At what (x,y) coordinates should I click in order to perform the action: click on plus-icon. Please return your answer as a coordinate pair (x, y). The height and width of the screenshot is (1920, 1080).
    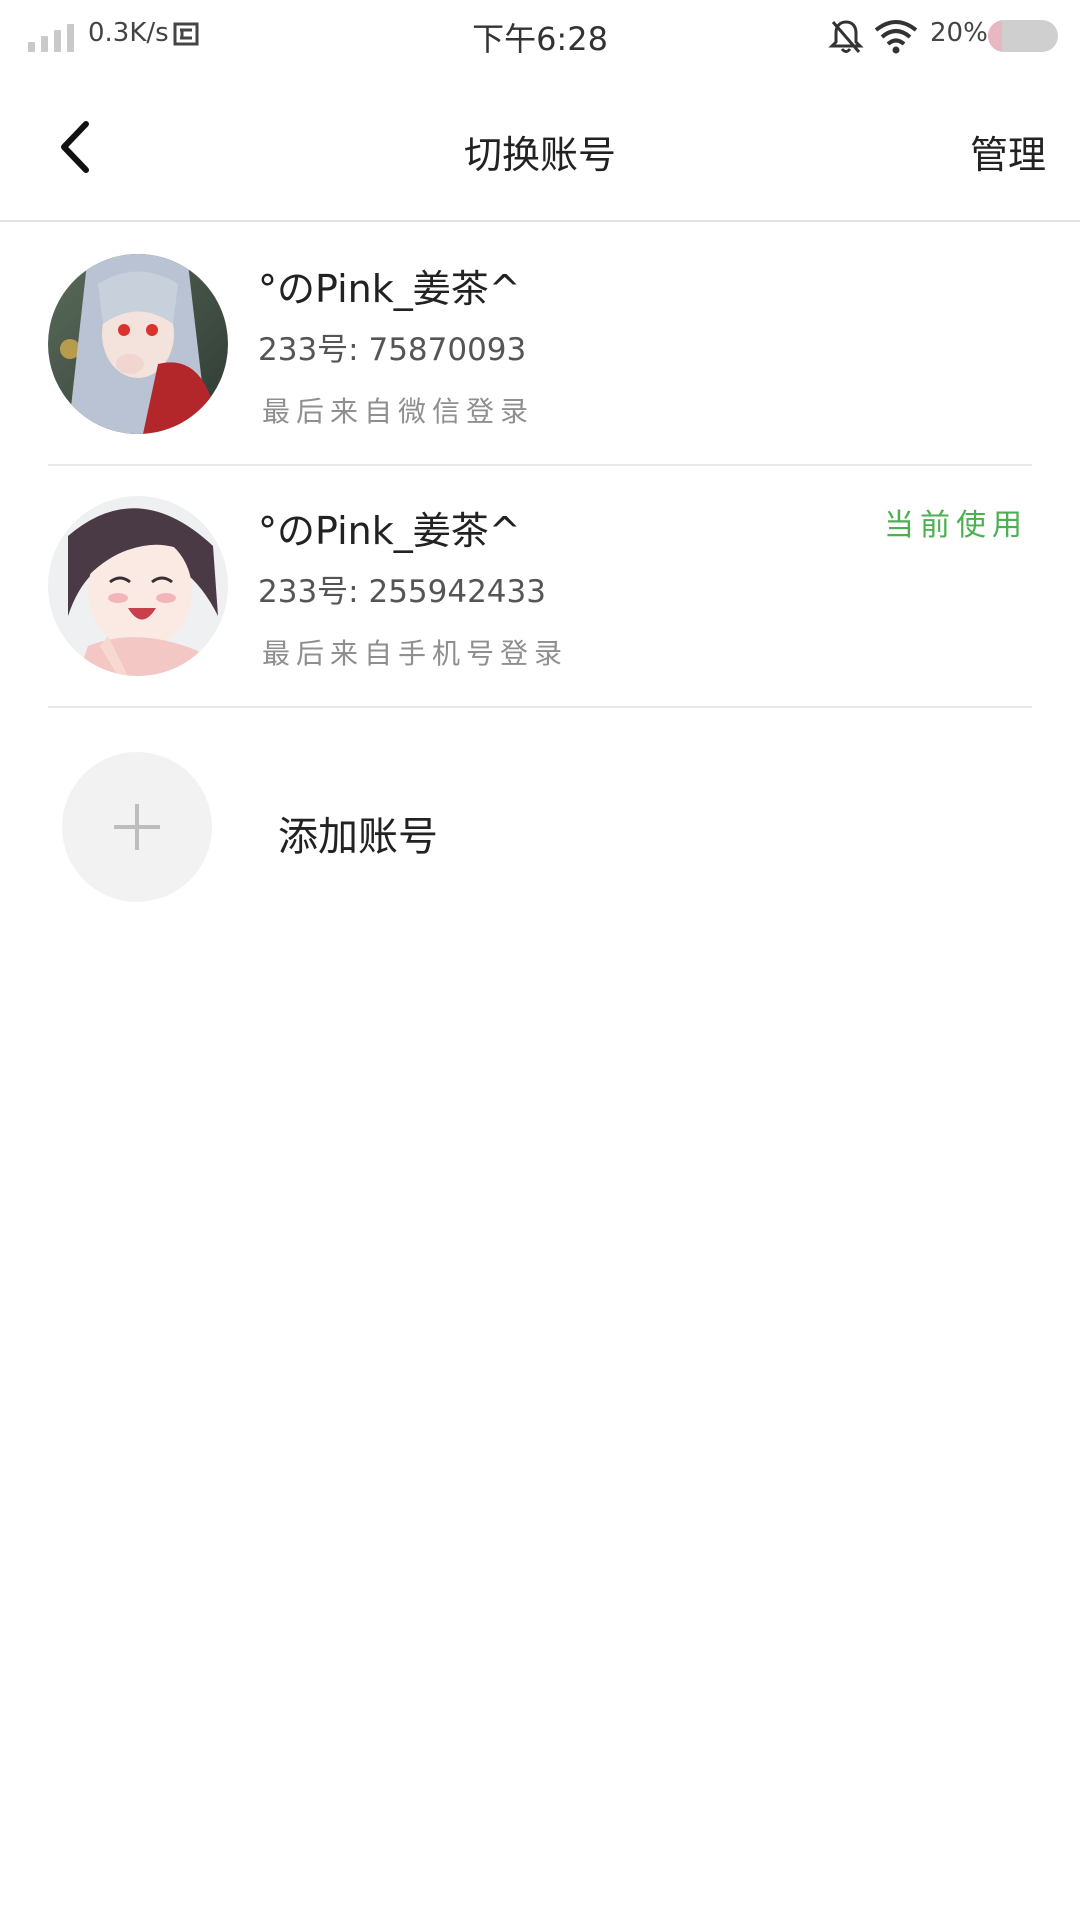
    Looking at the image, I should click on (137, 827).